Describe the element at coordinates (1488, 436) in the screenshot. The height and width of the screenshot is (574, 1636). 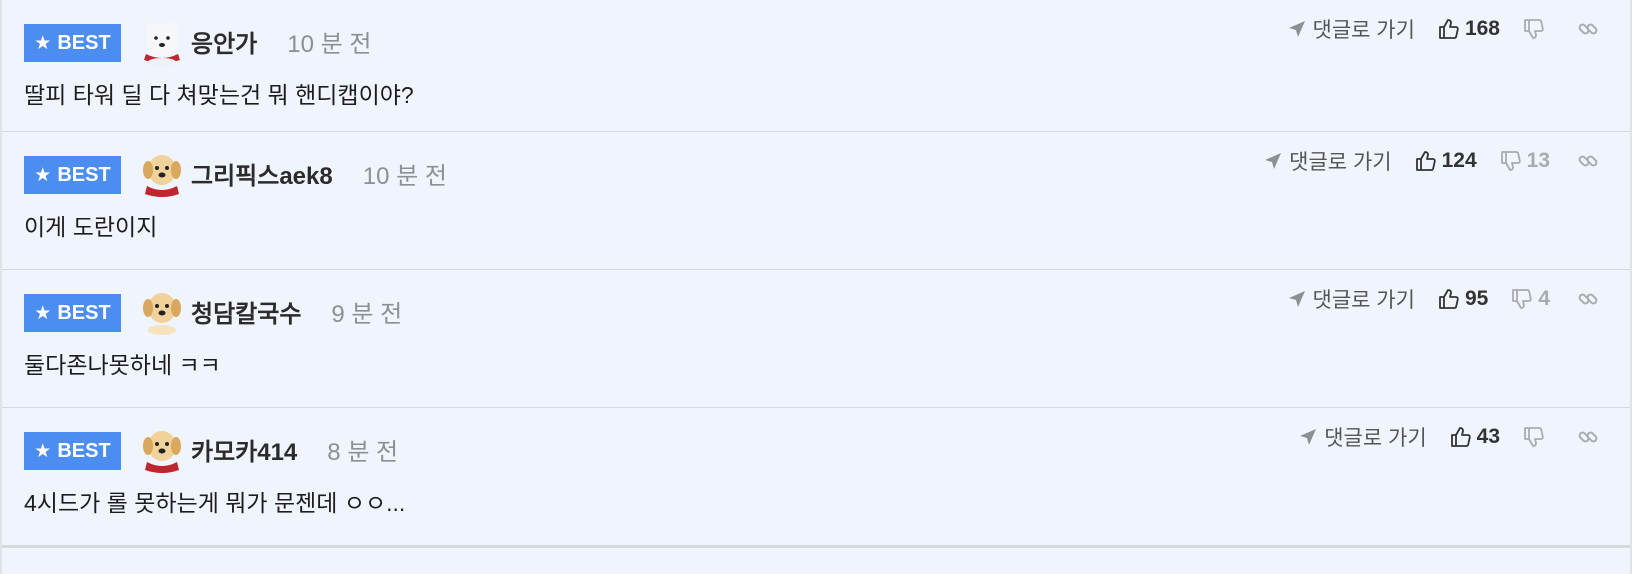
I see `upvote-count: 43` at that location.